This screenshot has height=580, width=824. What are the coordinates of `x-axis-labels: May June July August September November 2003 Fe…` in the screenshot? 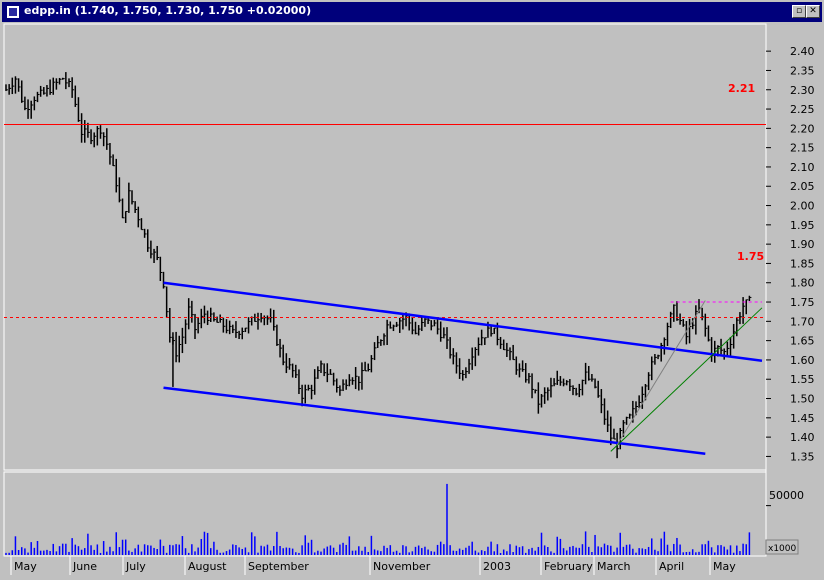 It's located at (373, 565).